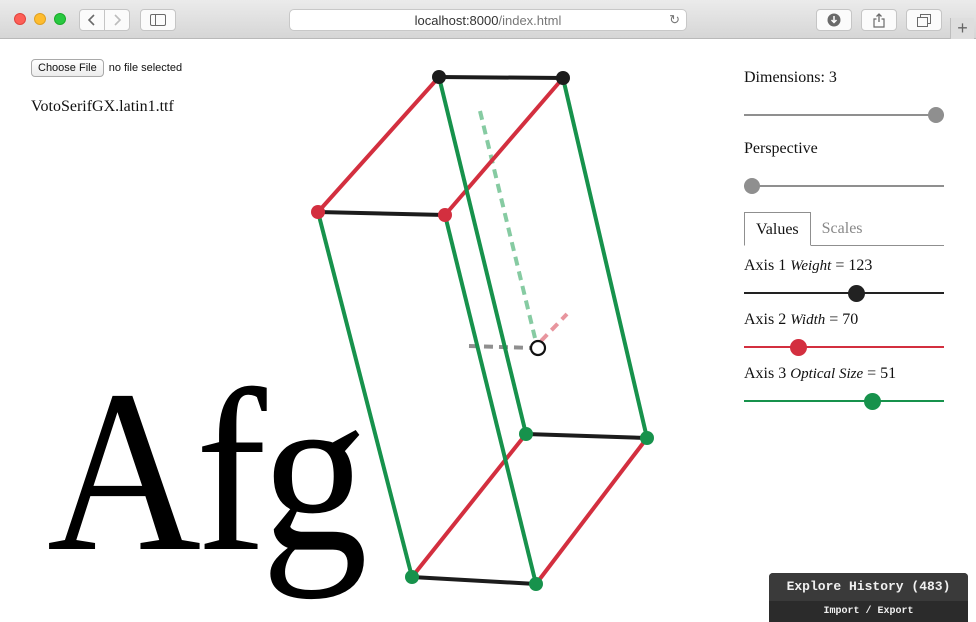 The height and width of the screenshot is (622, 976). What do you see at coordinates (752, 186) in the screenshot?
I see `perspective-slider-thumb` at bounding box center [752, 186].